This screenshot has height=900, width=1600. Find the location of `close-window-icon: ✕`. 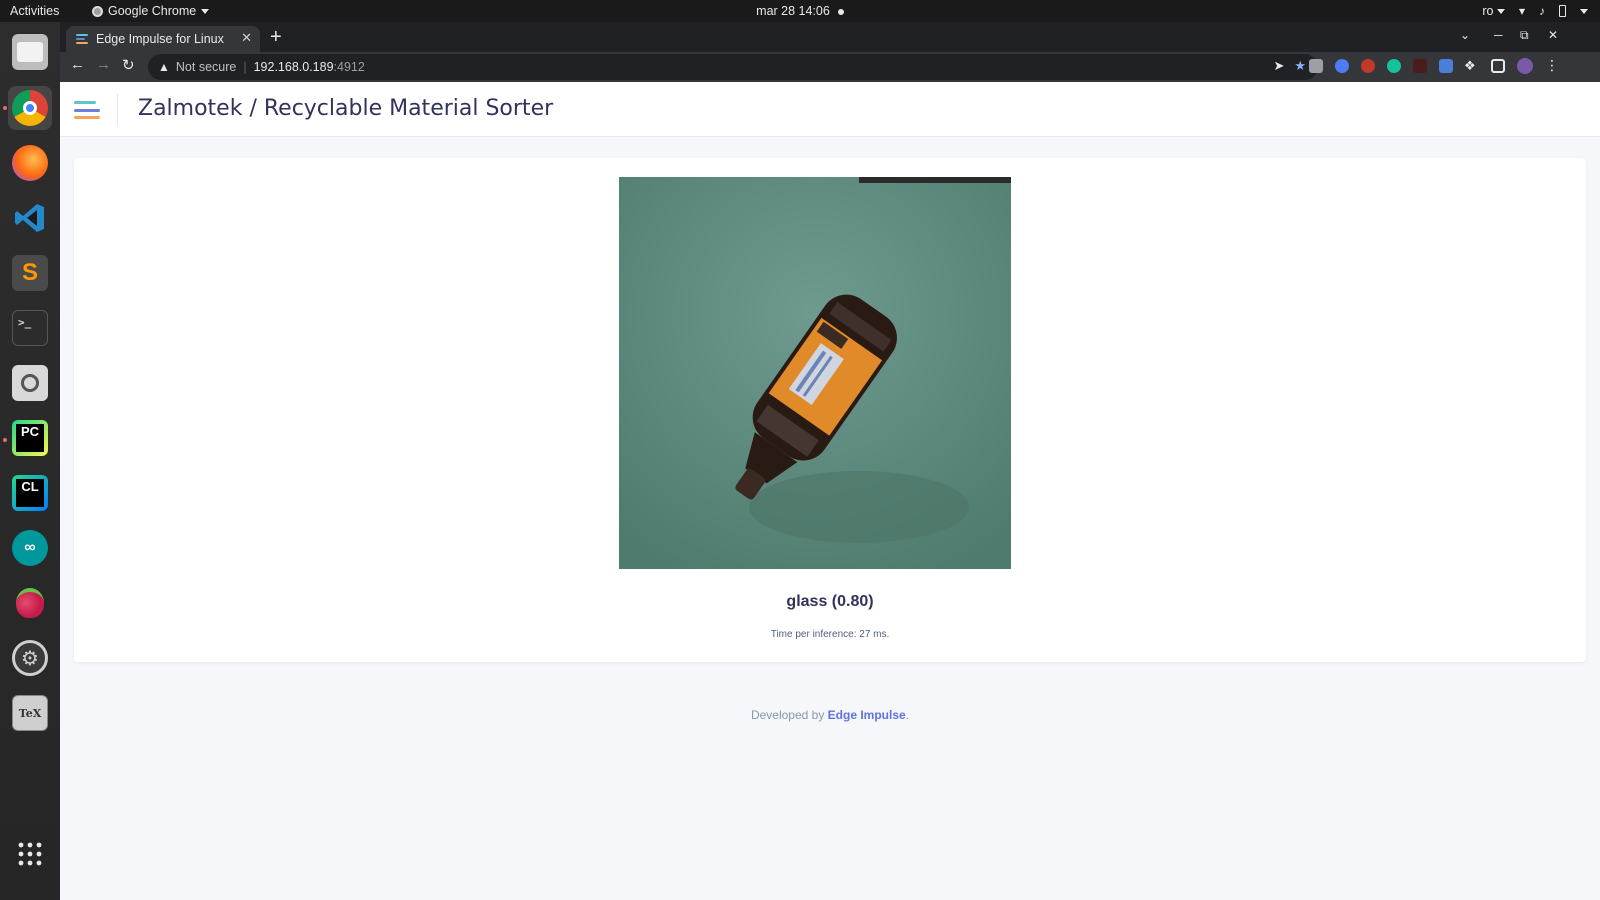

close-window-icon: ✕ is located at coordinates (1553, 35).